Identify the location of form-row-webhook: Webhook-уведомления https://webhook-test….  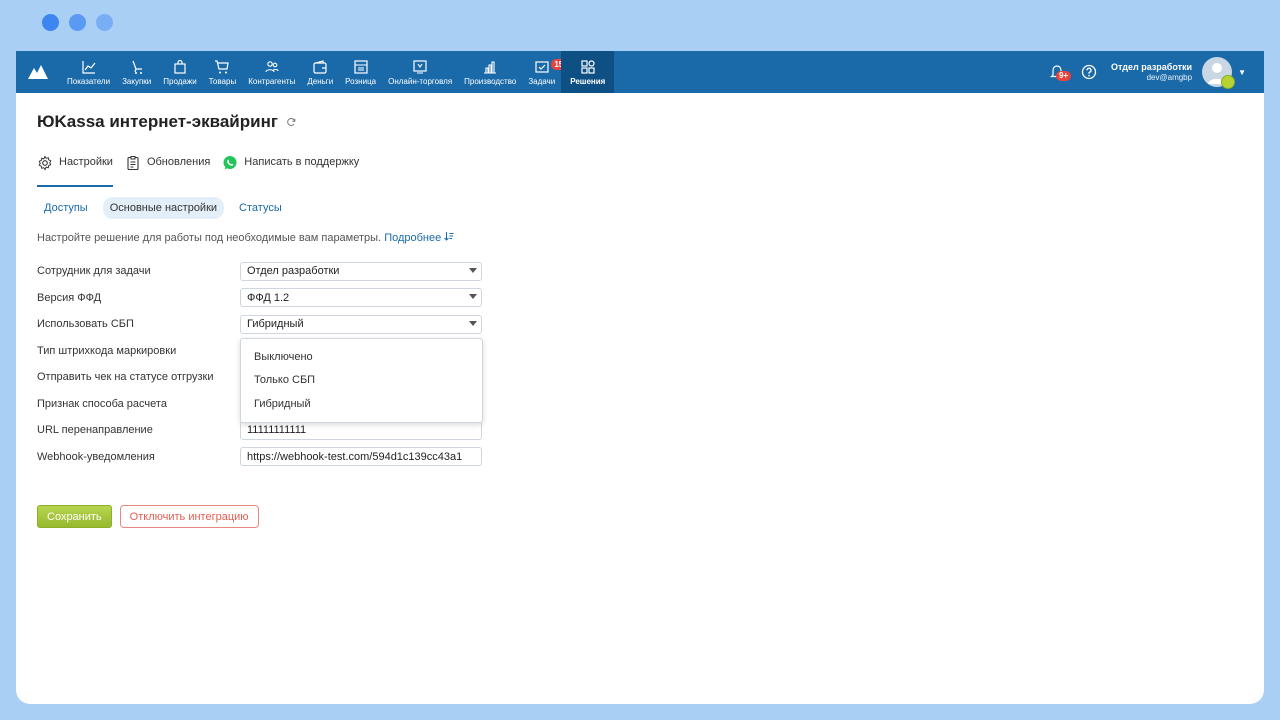
(640, 457).